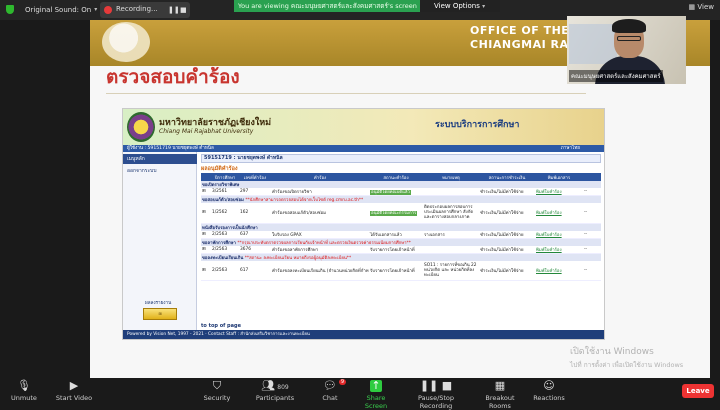 This screenshot has height=410, width=720. What do you see at coordinates (451, 234) in the screenshot?
I see `remark-cell: รางเอกสาร` at bounding box center [451, 234].